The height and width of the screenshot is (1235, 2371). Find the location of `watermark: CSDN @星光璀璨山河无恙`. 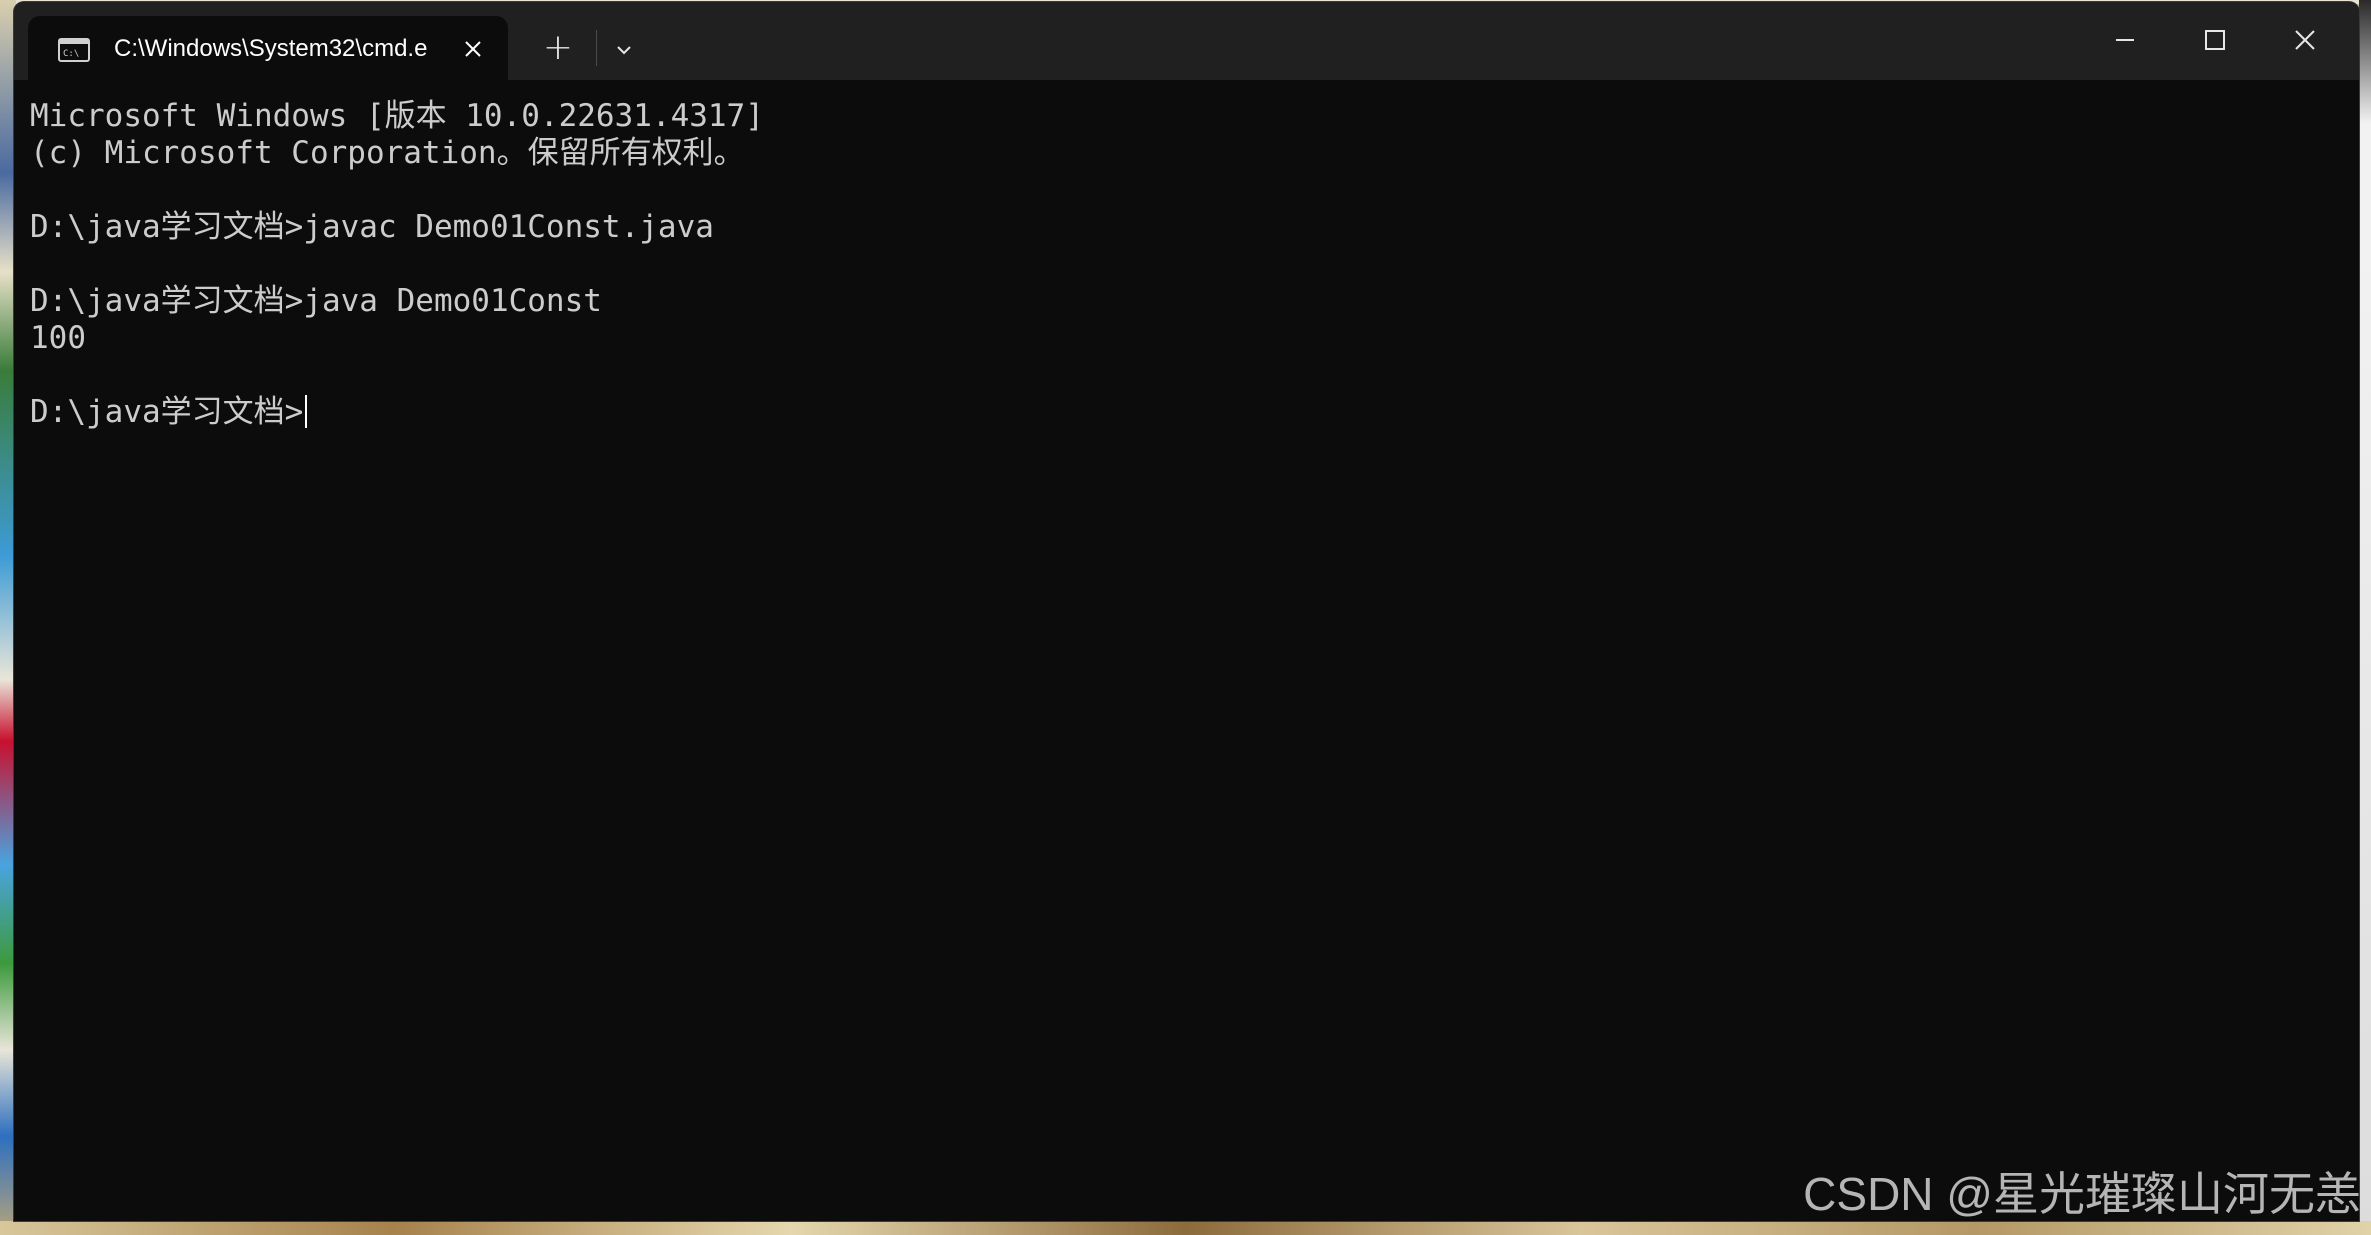

watermark: CSDN @星光璀璨山河无恙 is located at coordinates (2082, 1194).